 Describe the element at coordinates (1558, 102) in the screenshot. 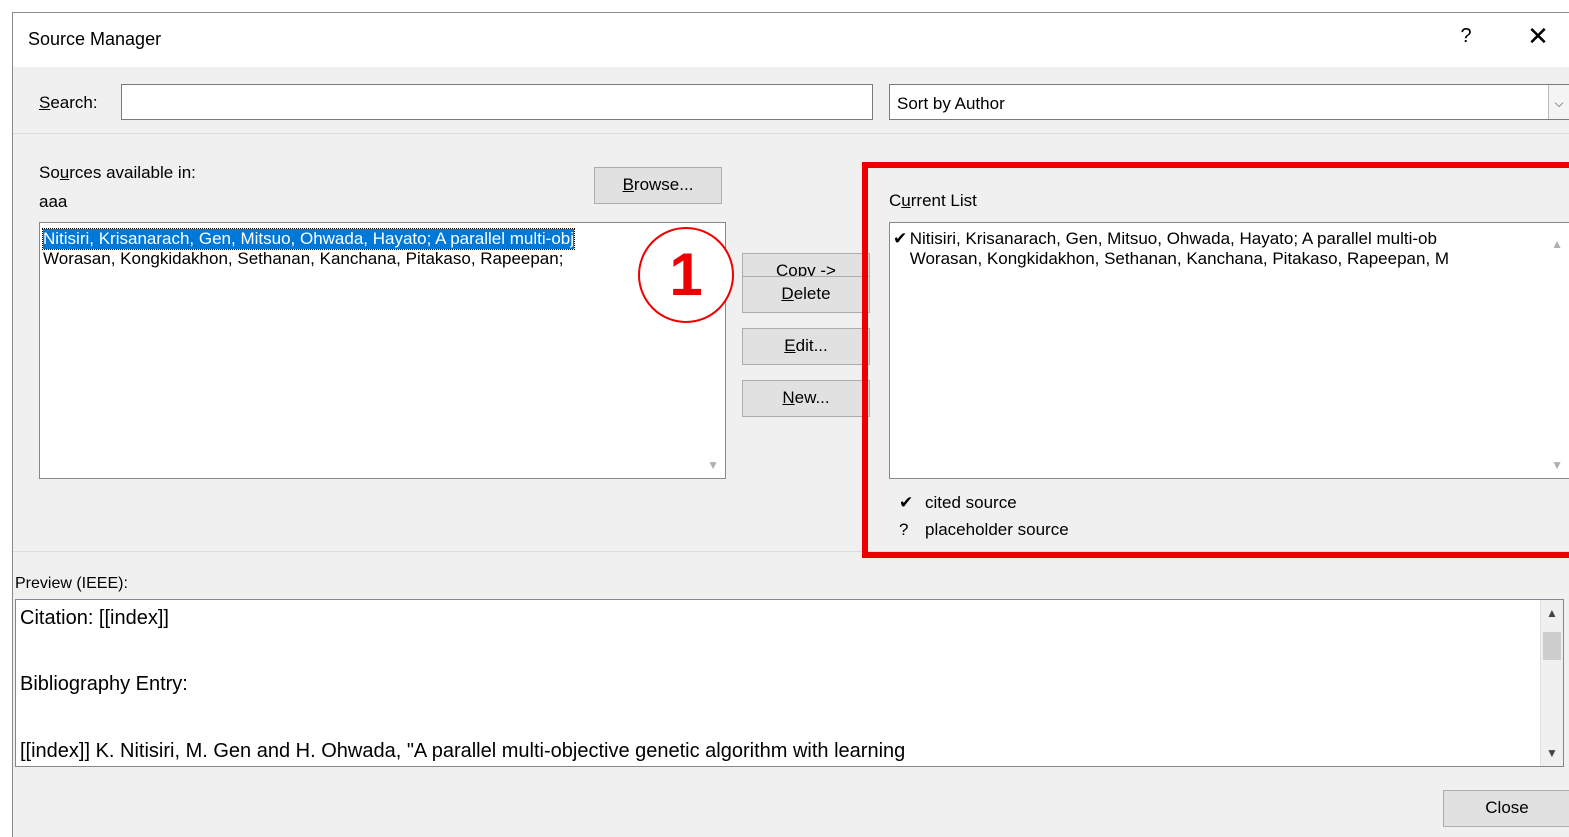

I see `chevron-down-icon: ⌵` at that location.